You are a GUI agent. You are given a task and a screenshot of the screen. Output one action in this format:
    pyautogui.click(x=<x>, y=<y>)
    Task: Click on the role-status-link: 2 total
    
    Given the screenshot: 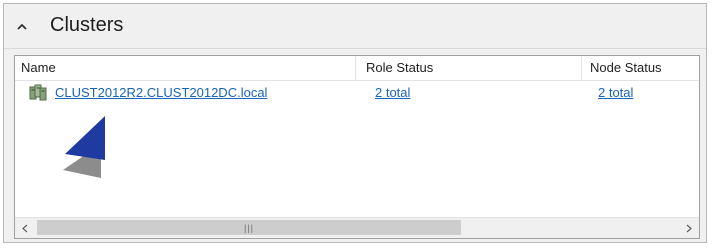 What is the action you would take?
    pyautogui.click(x=392, y=92)
    